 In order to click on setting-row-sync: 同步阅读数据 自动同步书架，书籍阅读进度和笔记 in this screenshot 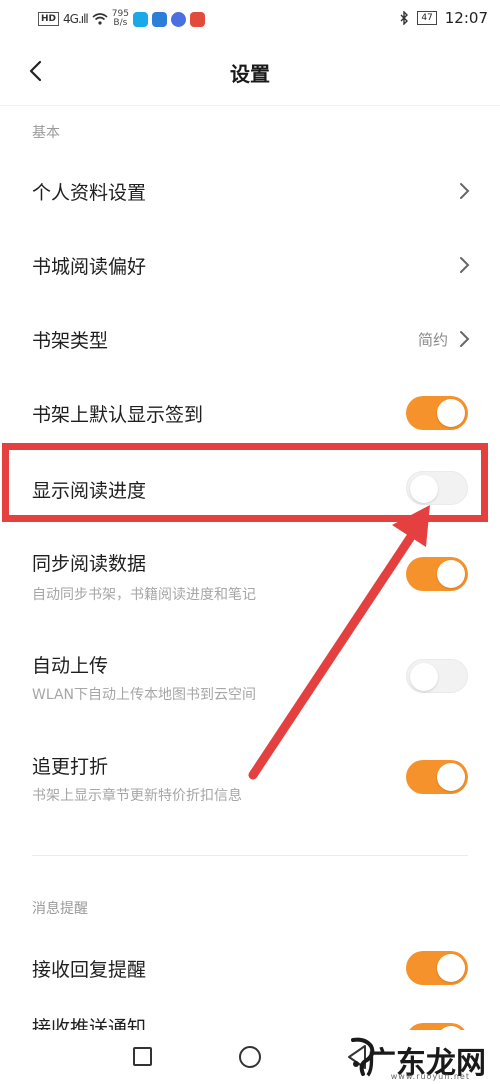, I will do `click(250, 580)`.